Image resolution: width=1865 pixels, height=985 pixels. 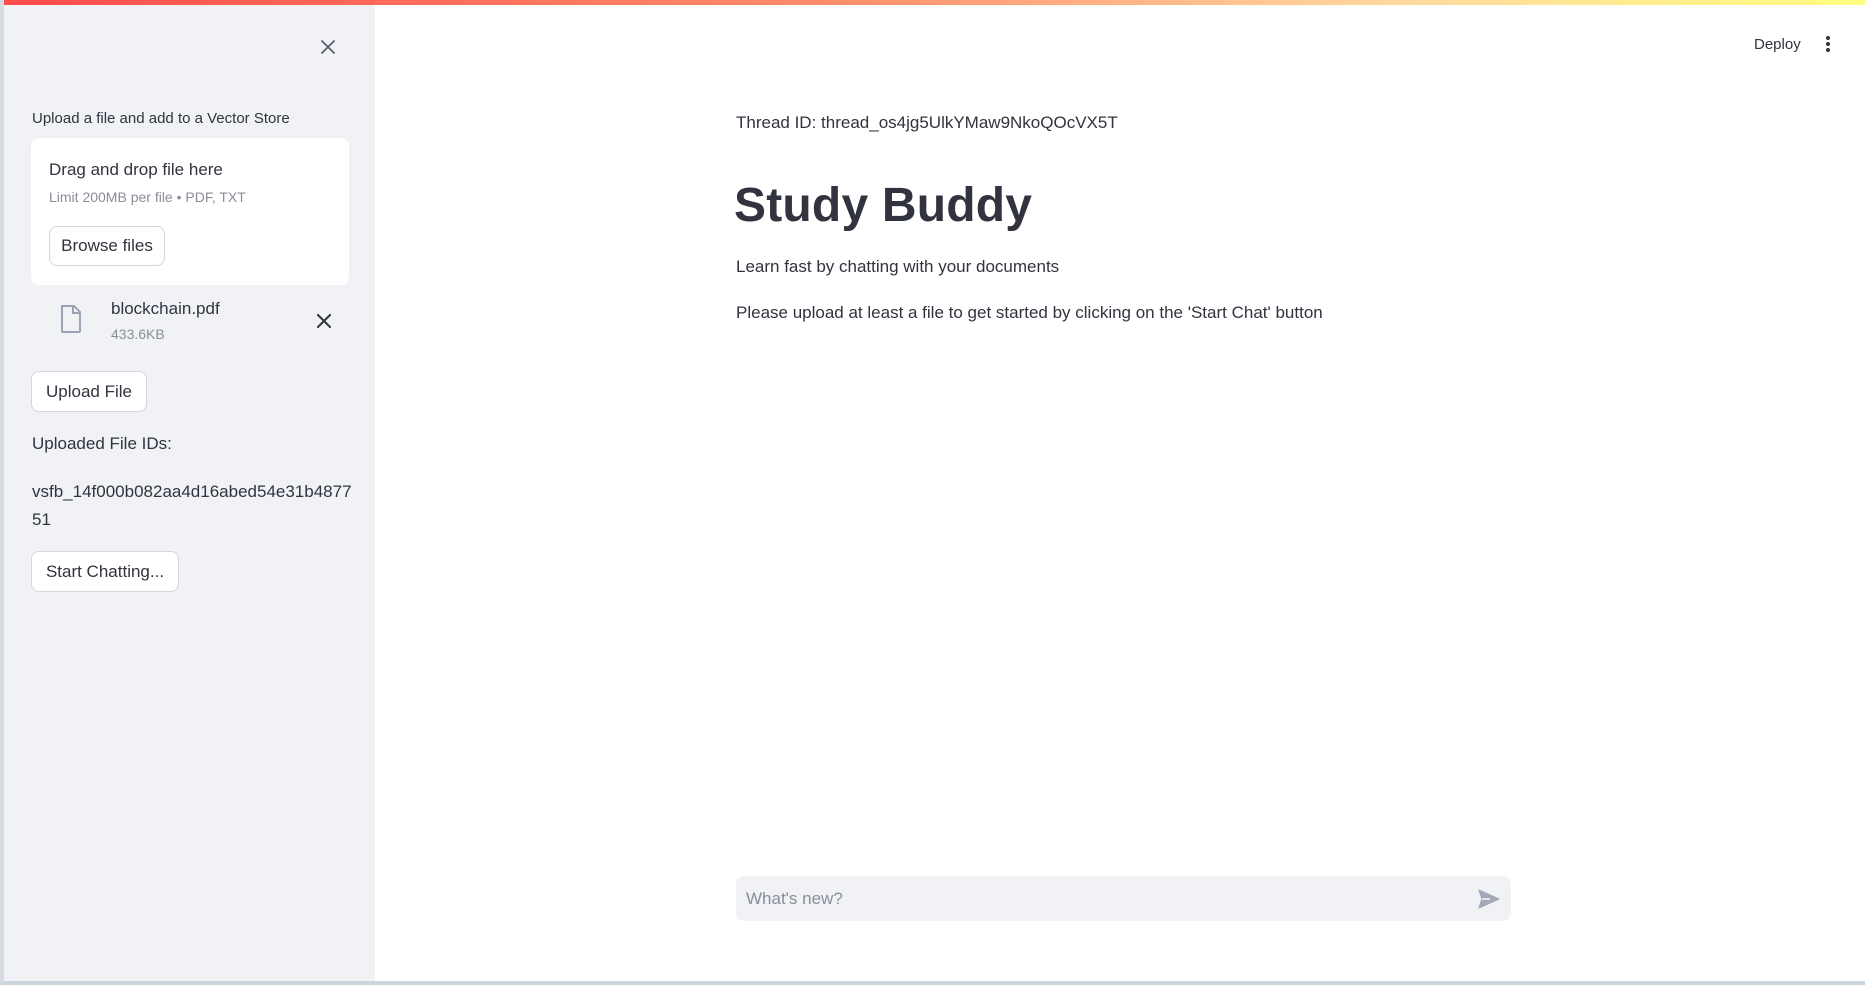 I want to click on browse-files-button: Browse files, so click(x=107, y=246).